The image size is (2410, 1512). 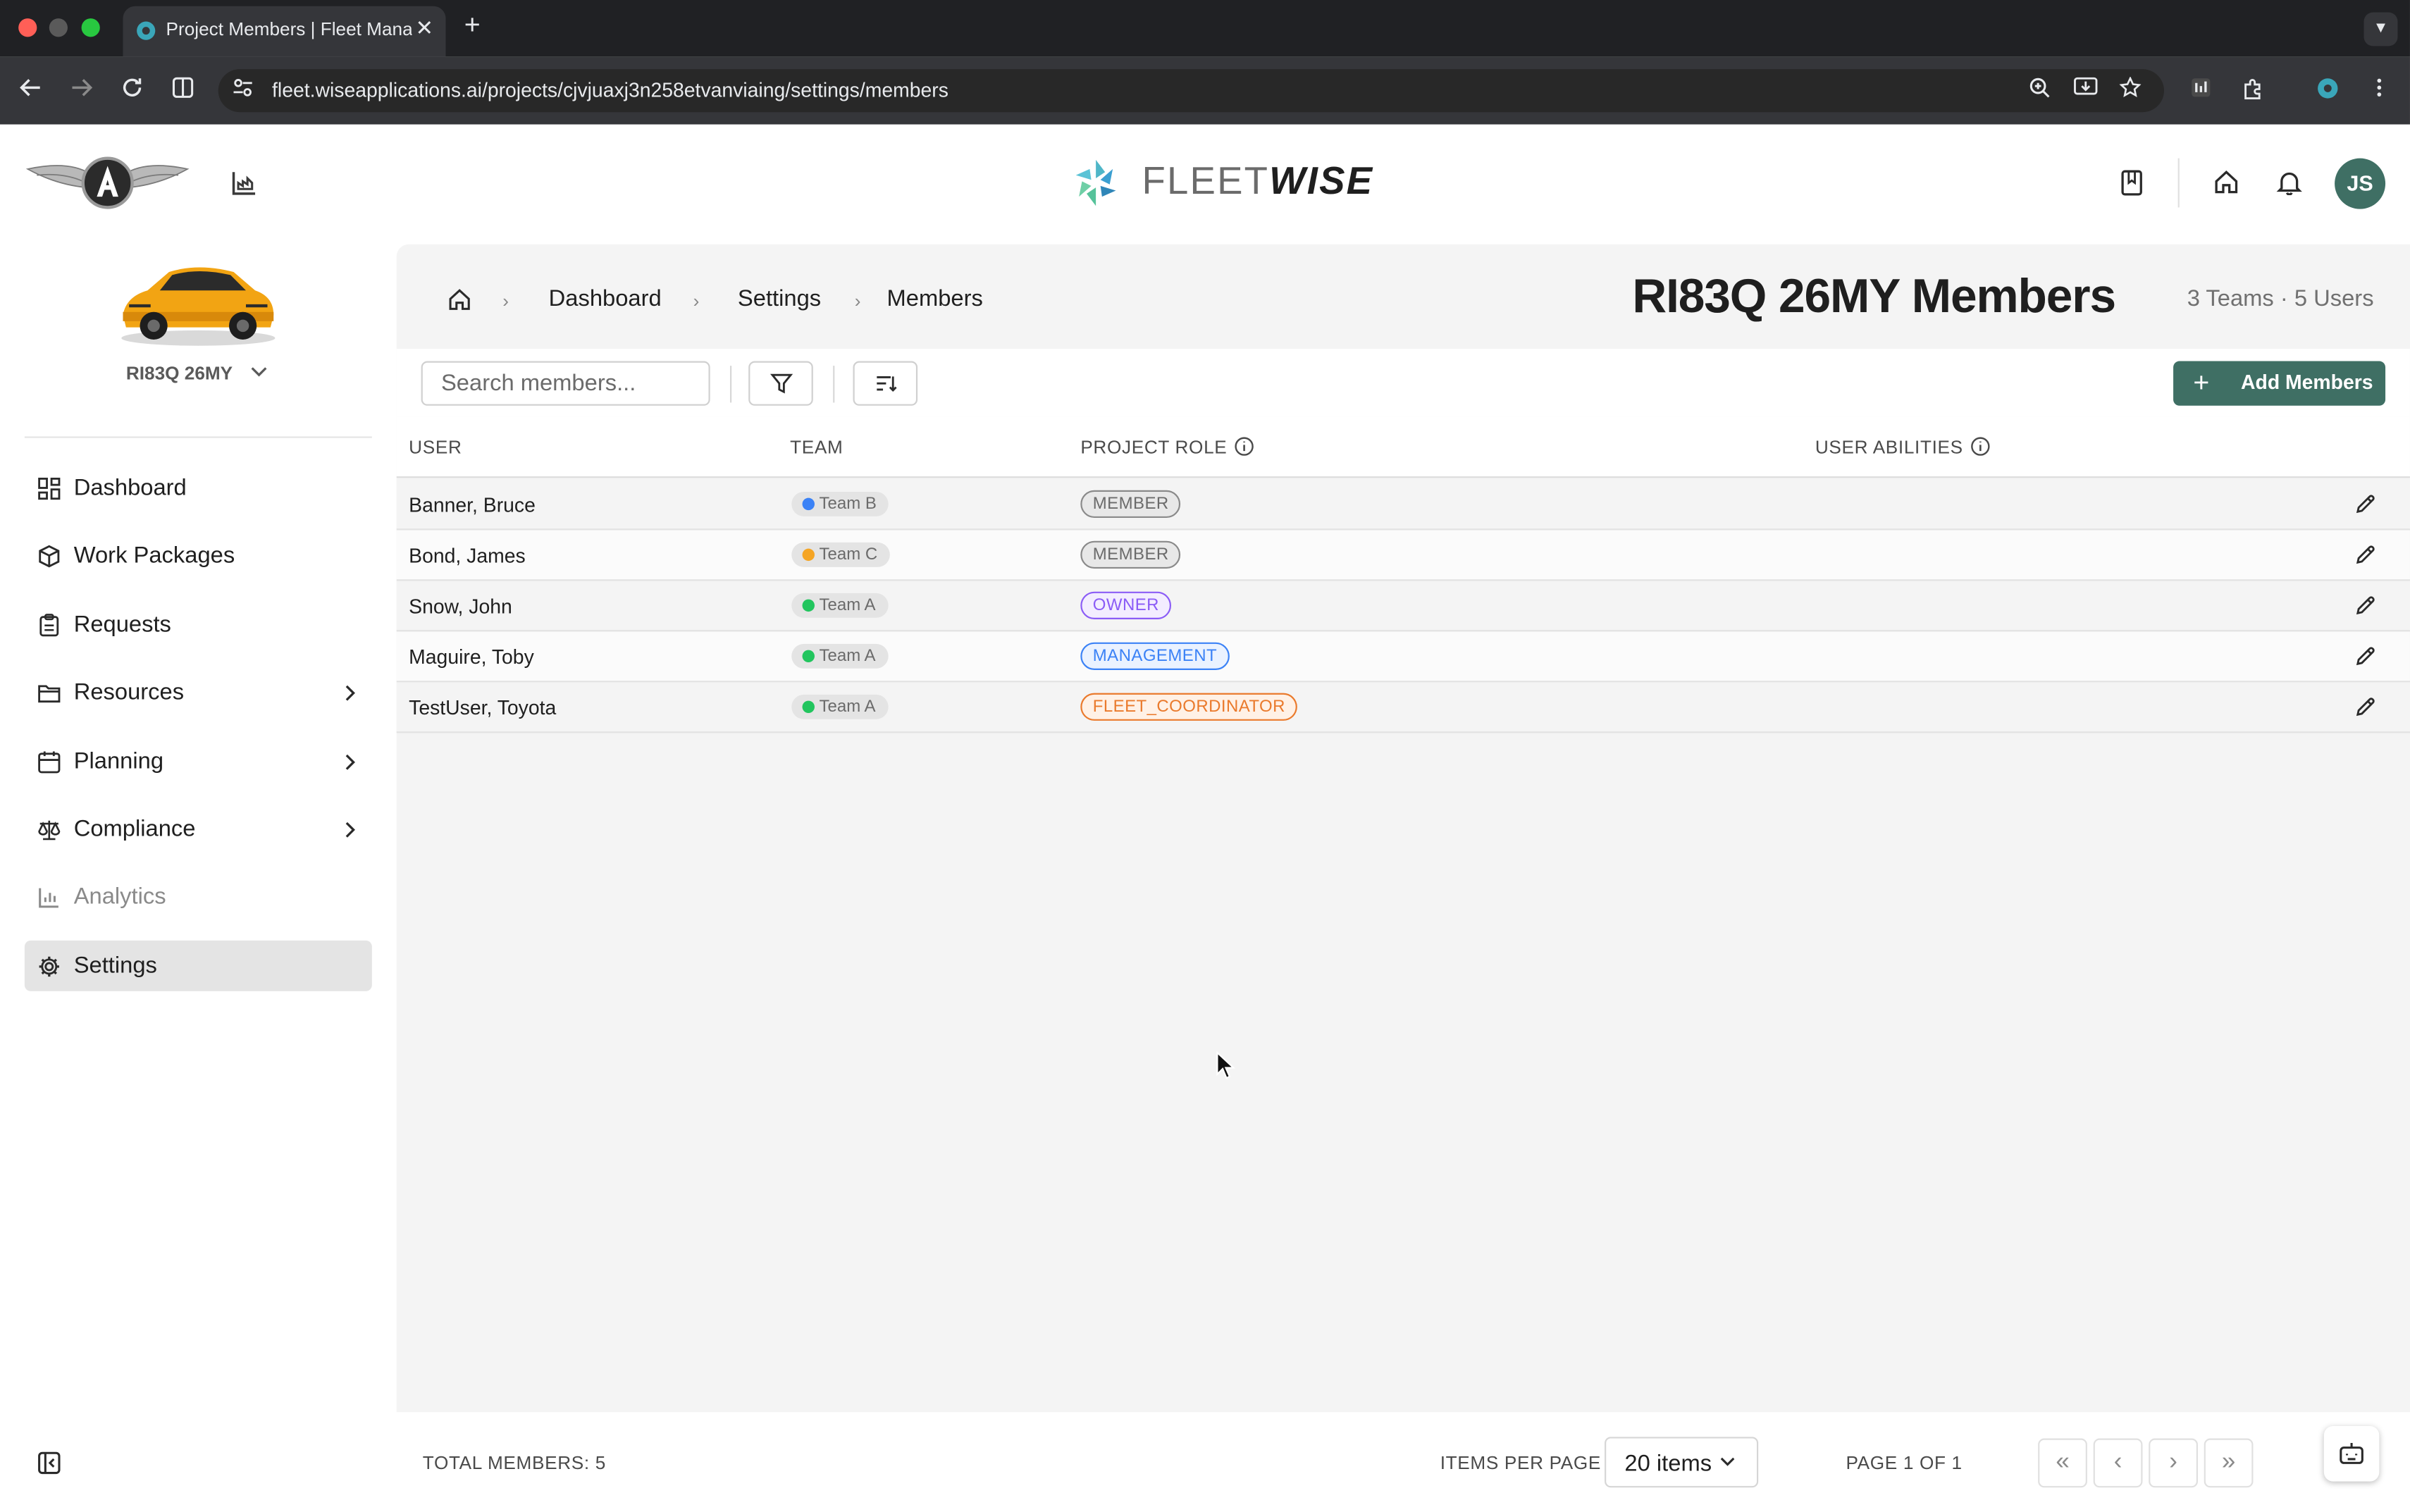 I want to click on bookmark-book-icon, so click(x=2132, y=183).